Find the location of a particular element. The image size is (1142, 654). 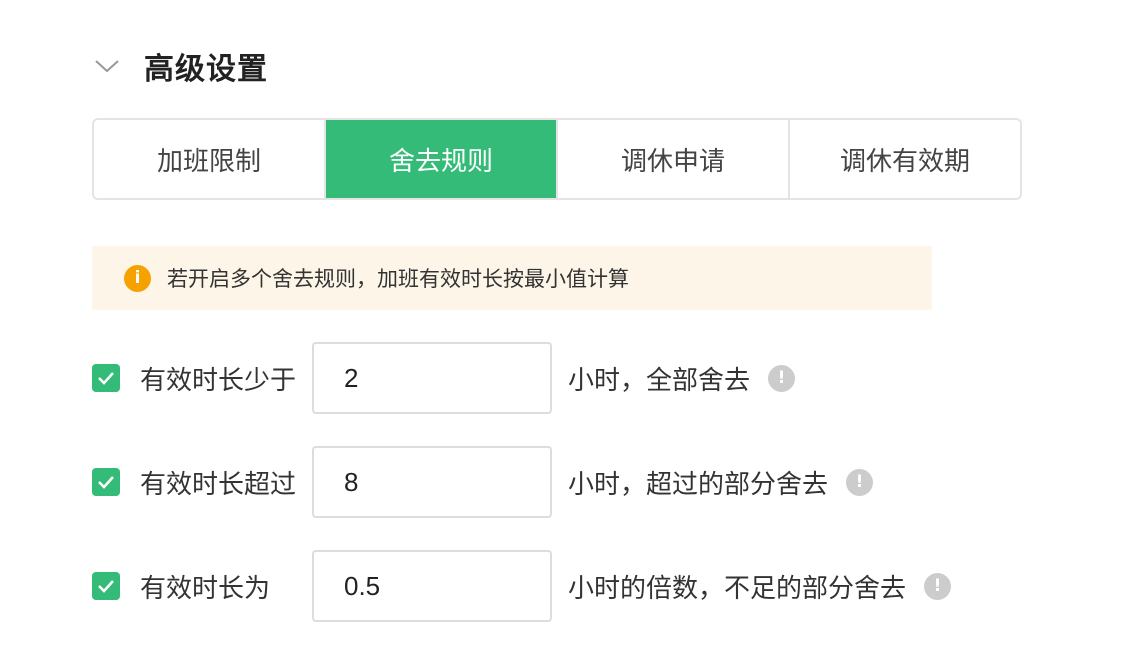

rule-checkbox-exceeds is located at coordinates (106, 482).